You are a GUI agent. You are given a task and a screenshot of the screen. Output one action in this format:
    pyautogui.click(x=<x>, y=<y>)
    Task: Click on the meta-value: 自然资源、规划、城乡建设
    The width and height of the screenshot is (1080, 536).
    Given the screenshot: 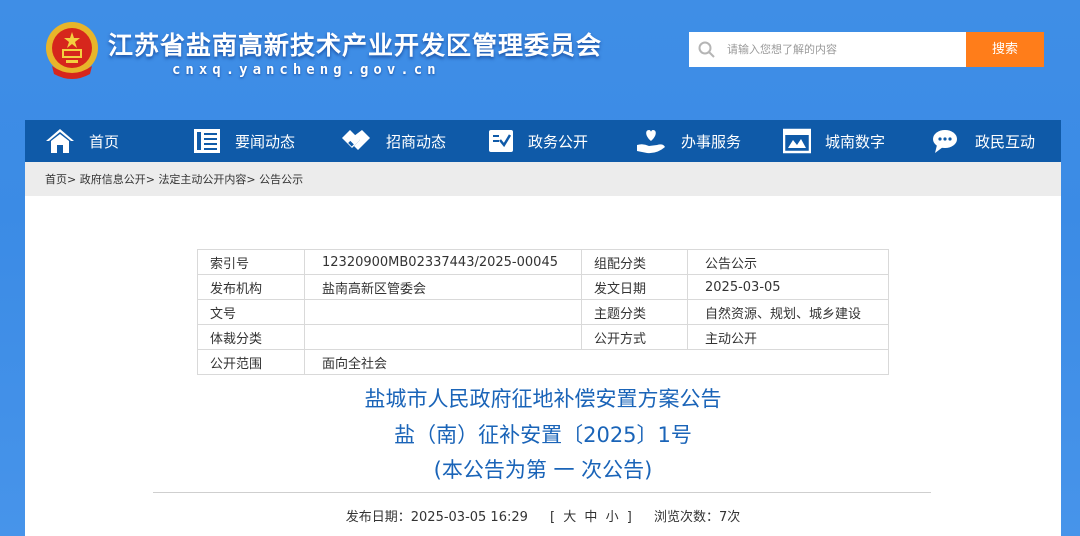 What is the action you would take?
    pyautogui.click(x=788, y=312)
    